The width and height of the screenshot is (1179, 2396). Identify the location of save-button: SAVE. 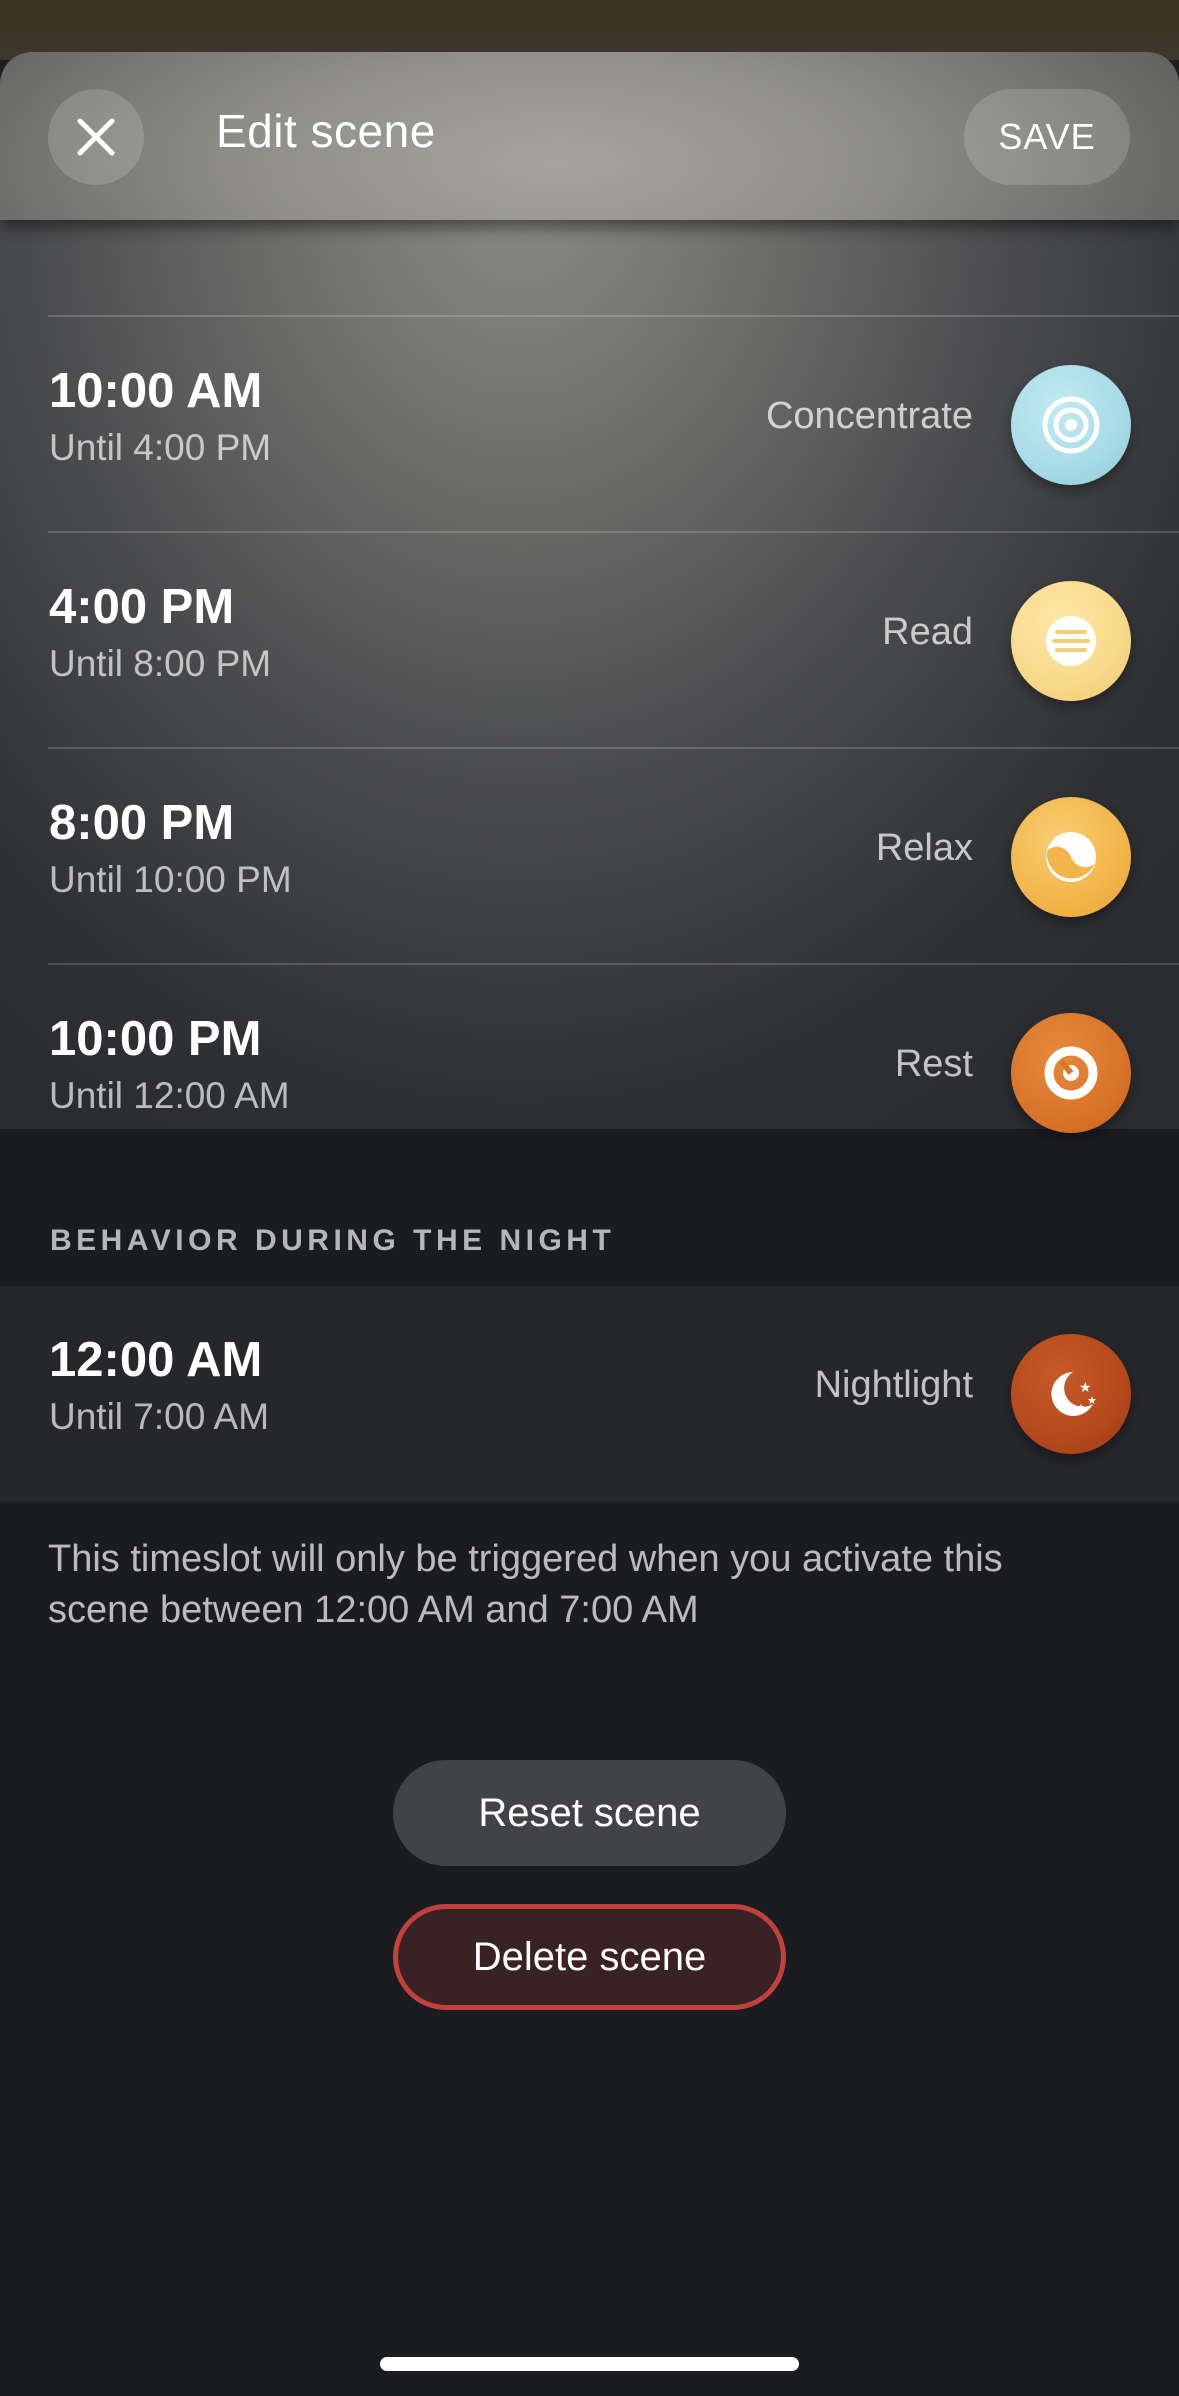
(1047, 137).